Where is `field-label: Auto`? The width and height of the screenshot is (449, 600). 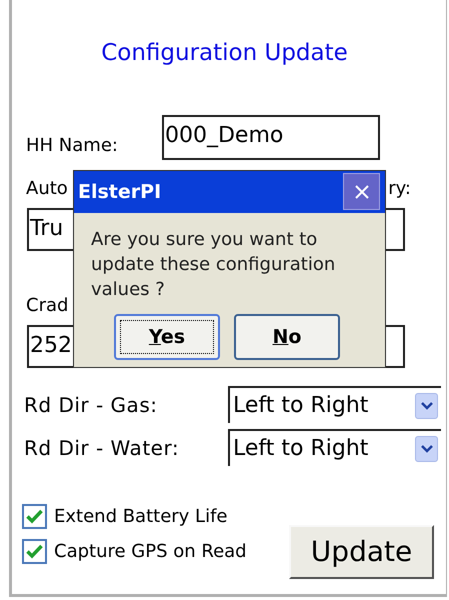
field-label: Auto is located at coordinates (47, 189).